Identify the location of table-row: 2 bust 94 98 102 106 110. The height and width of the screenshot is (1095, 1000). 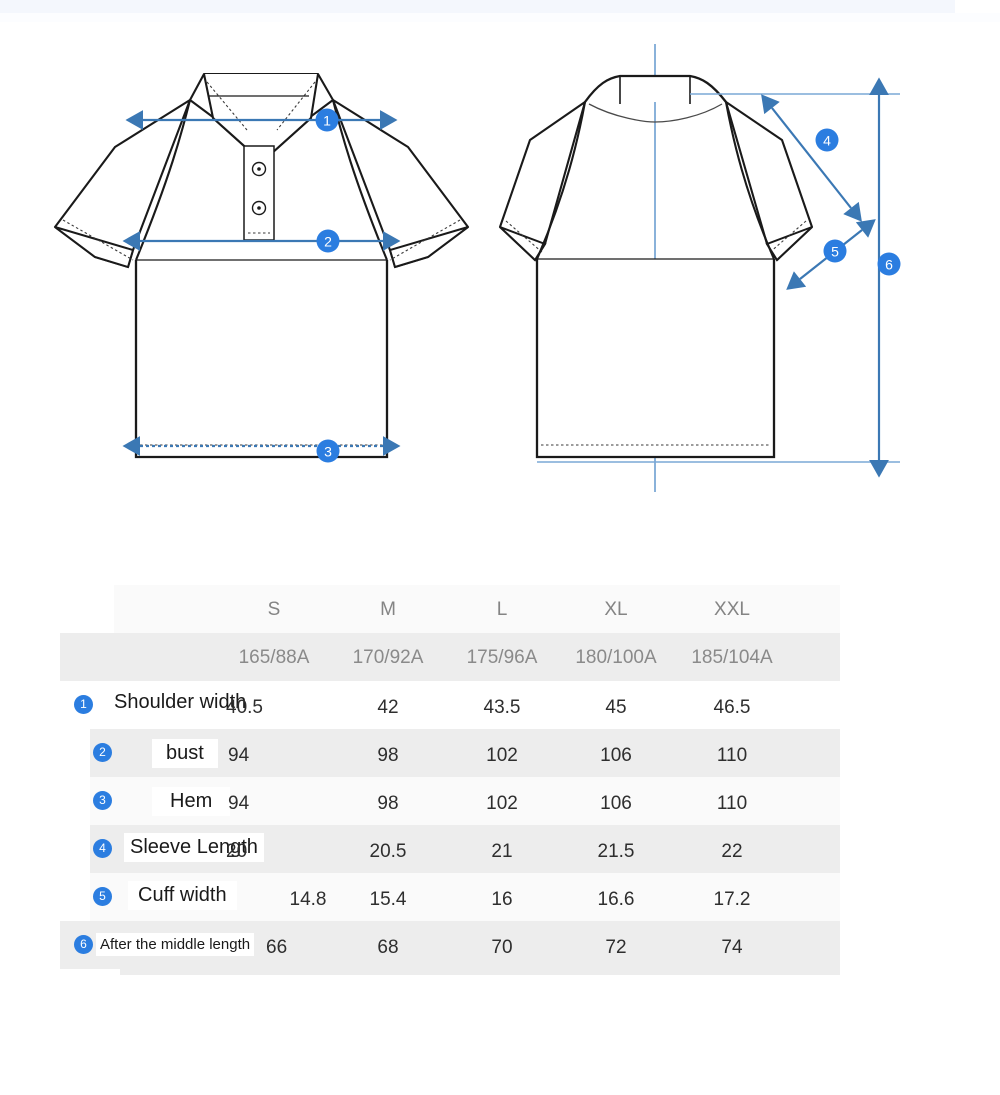
(450, 753).